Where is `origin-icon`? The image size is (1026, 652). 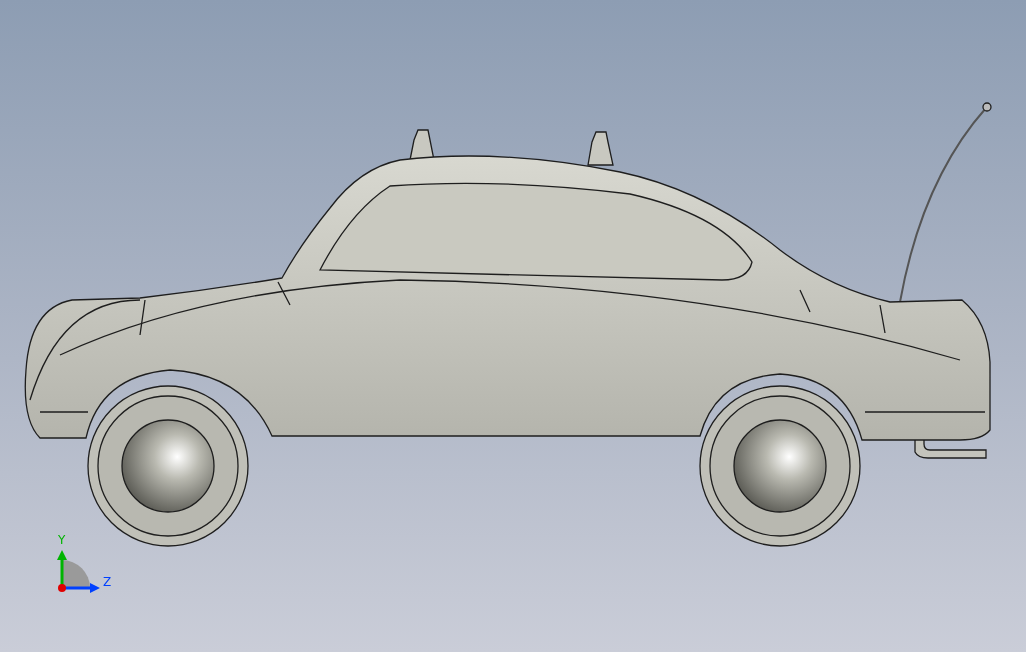
origin-icon is located at coordinates (62, 588).